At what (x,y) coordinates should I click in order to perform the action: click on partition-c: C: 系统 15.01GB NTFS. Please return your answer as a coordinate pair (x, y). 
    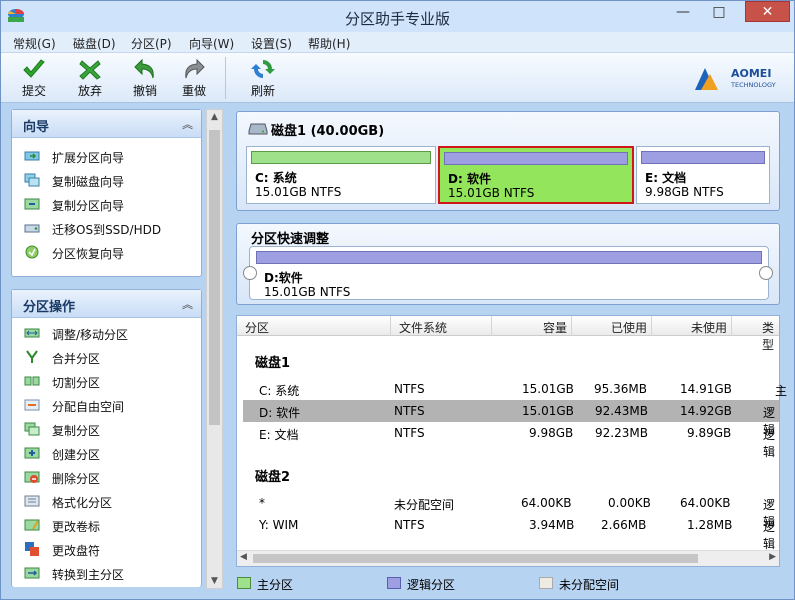
    Looking at the image, I should click on (341, 175).